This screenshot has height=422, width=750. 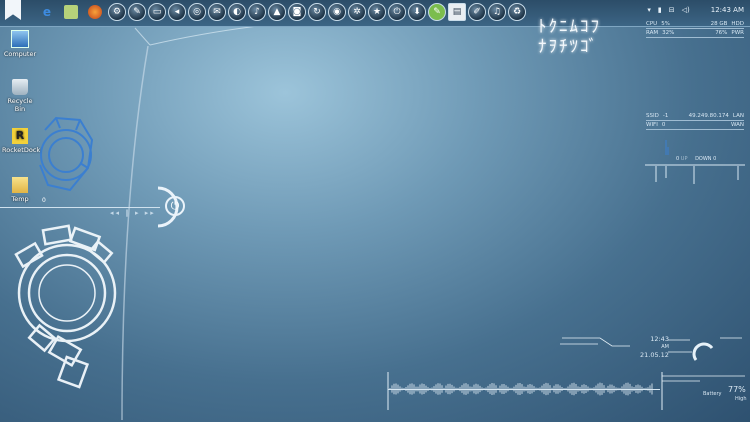 I want to click on internet-explorer-icon: e, so click(x=47, y=12).